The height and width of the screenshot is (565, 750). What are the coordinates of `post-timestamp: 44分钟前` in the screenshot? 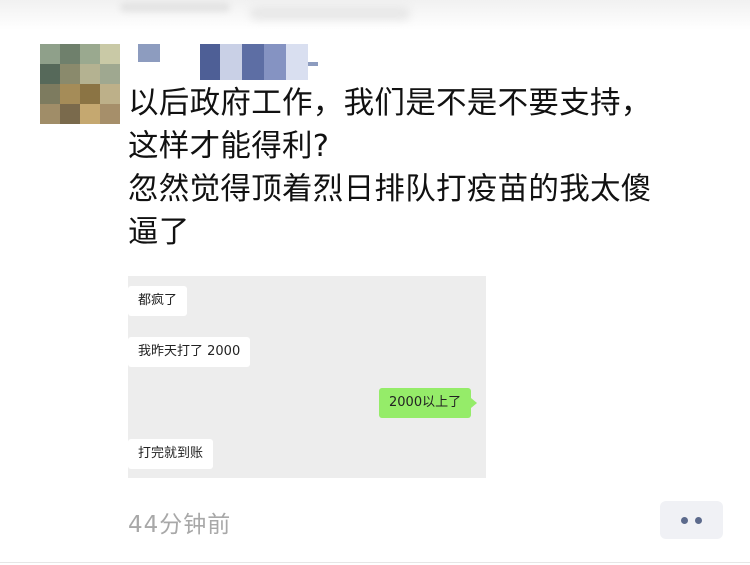 It's located at (180, 525).